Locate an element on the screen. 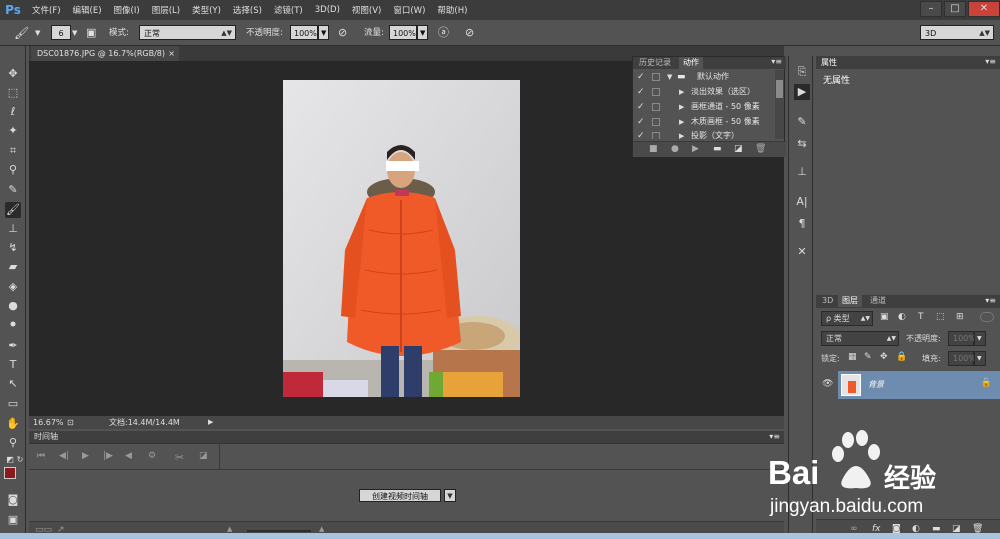  stamp-tool-icon: ⊥ is located at coordinates (13, 229).